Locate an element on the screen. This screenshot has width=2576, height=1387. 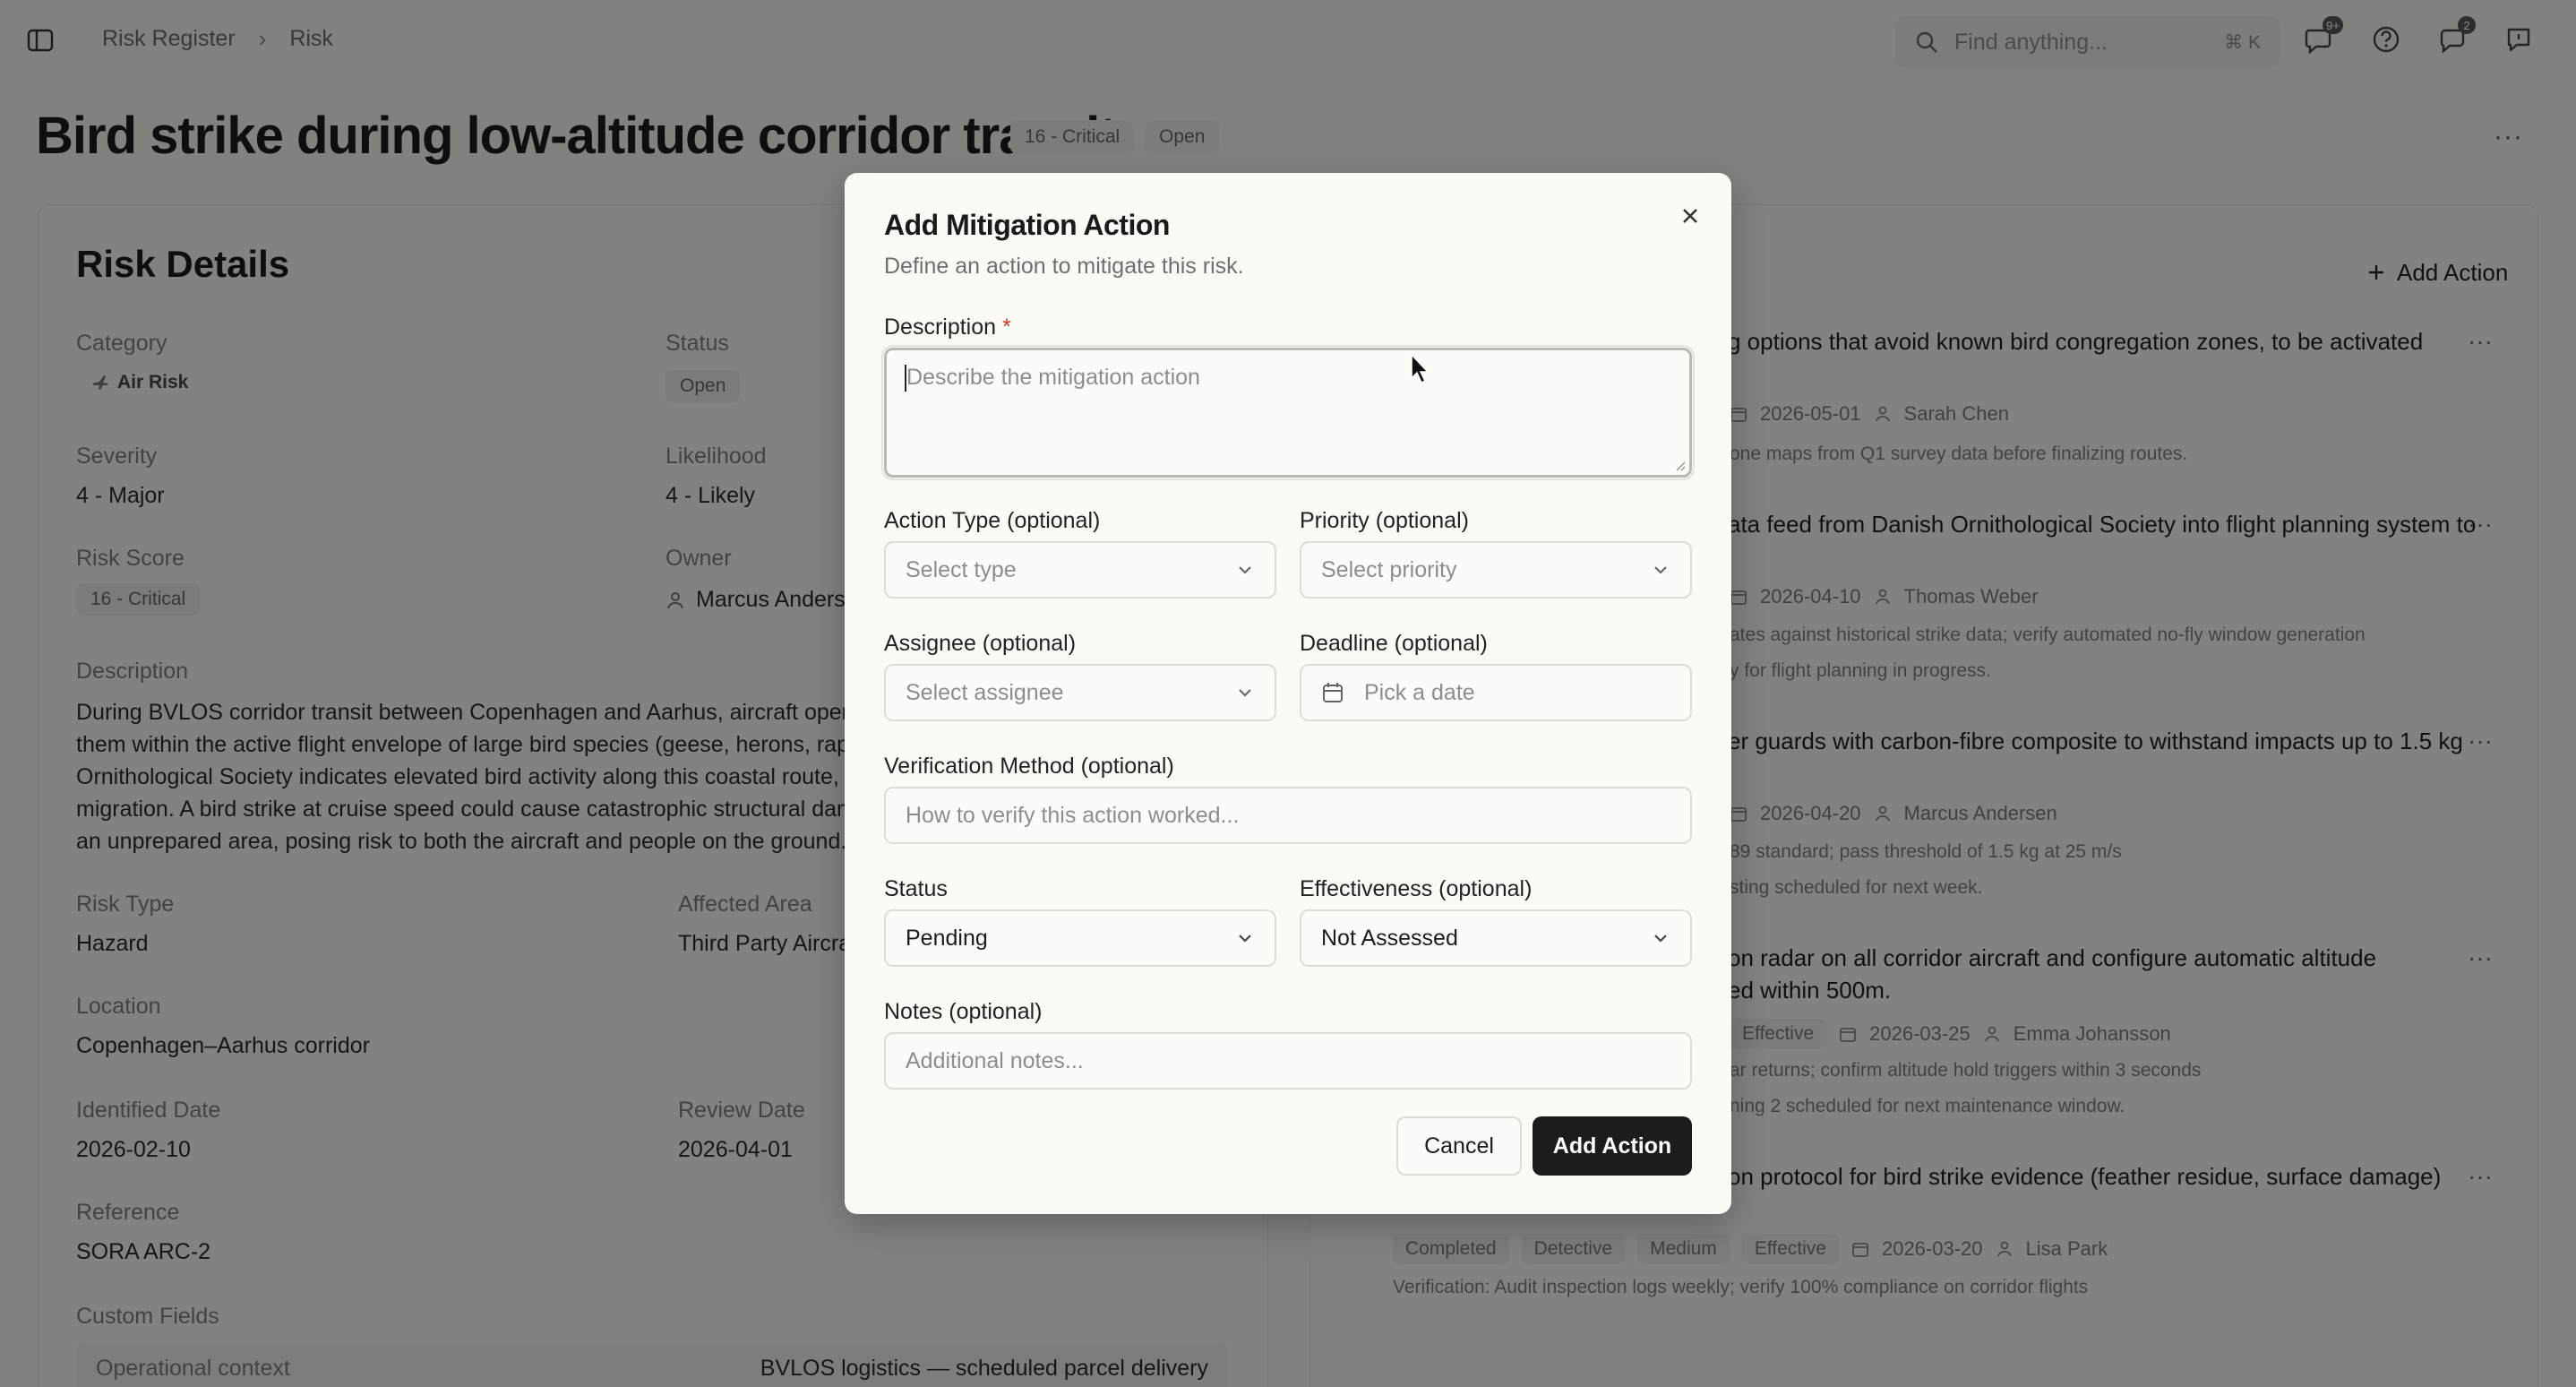
action-type-placeholder: Select type is located at coordinates (961, 569).